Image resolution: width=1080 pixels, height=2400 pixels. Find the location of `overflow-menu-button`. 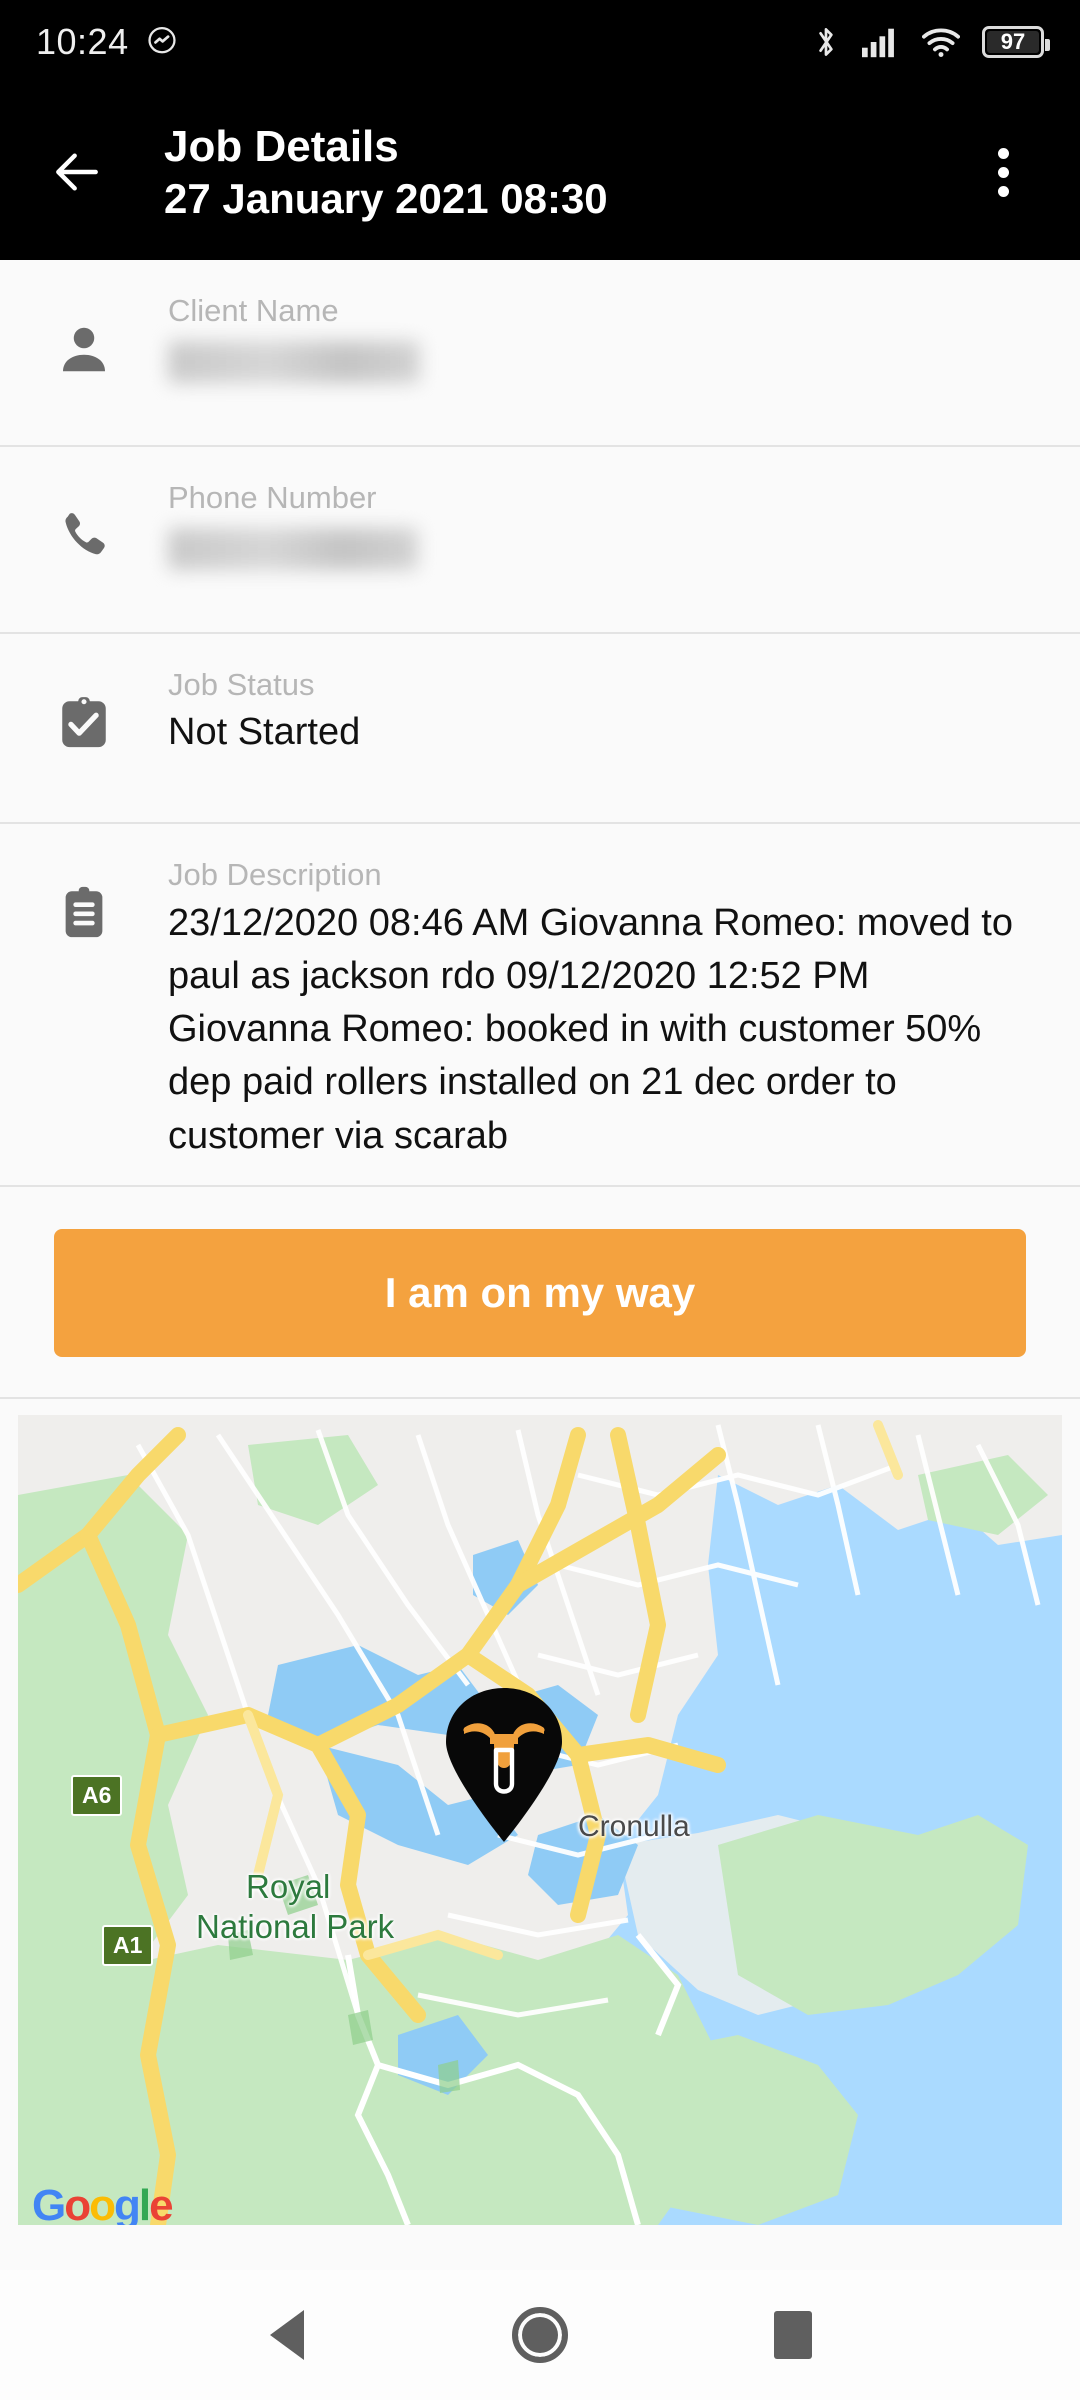

overflow-menu-button is located at coordinates (1003, 172).